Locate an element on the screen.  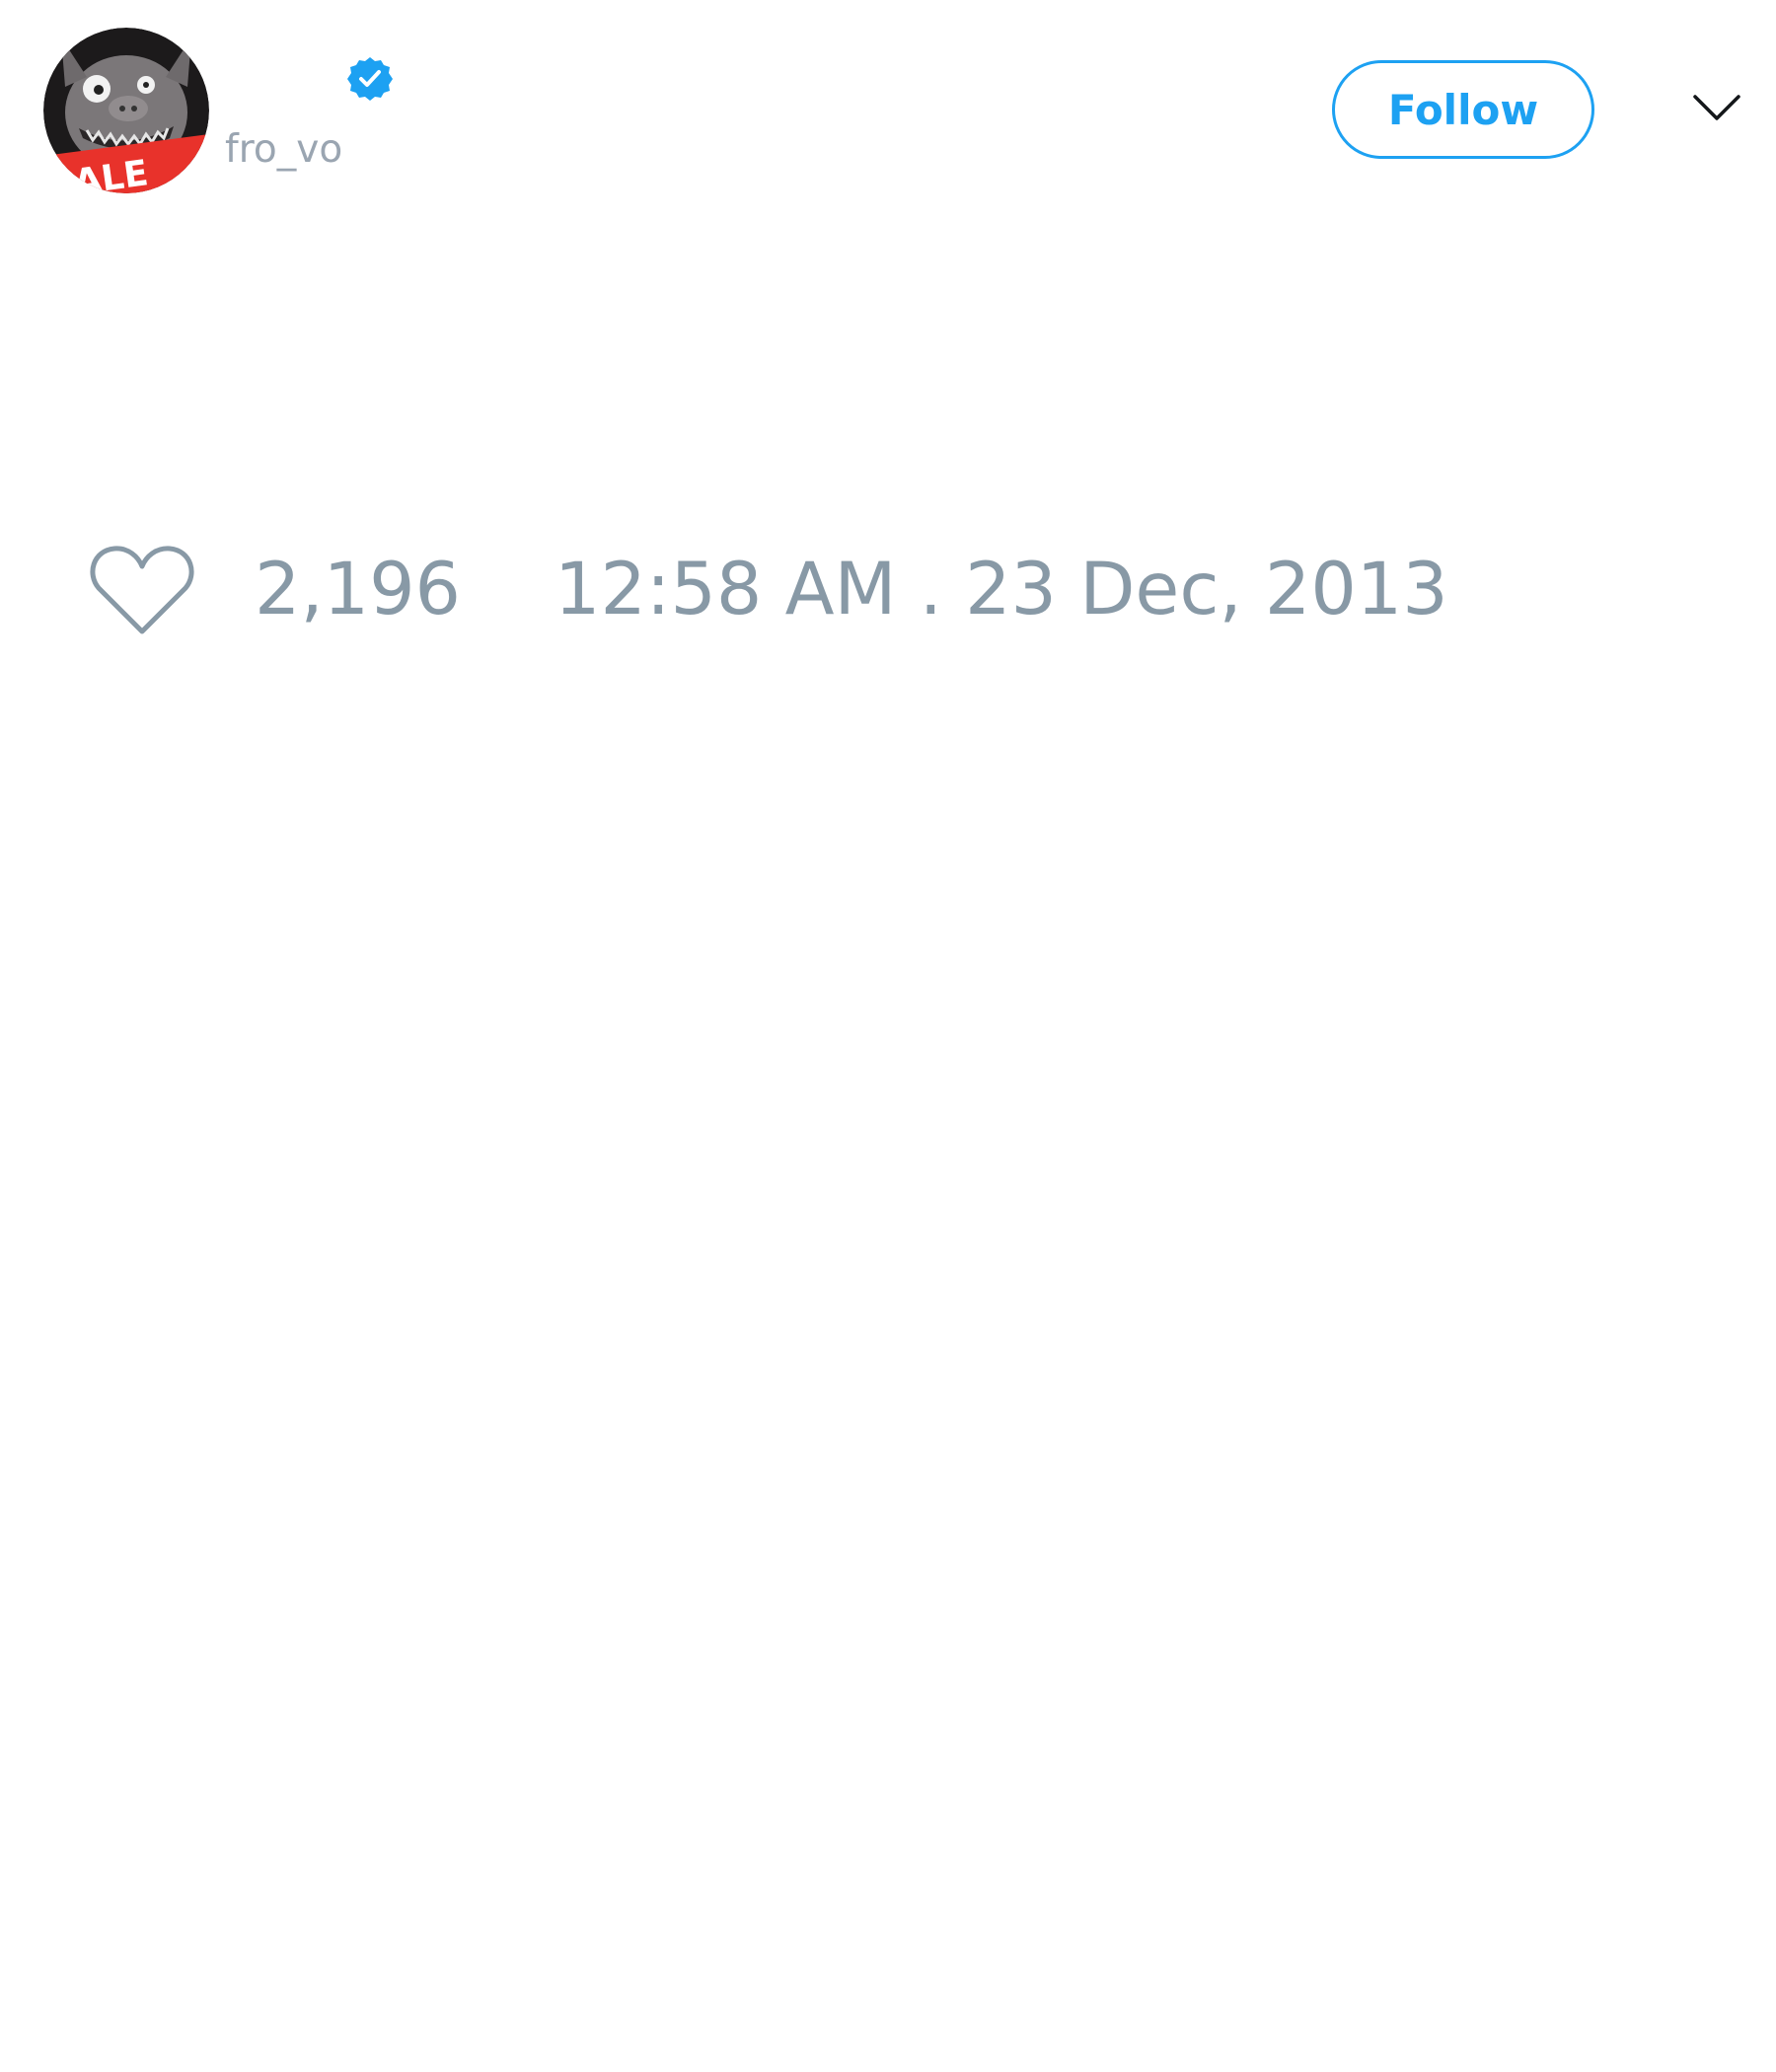
verified-badge-icon is located at coordinates (370, 79).